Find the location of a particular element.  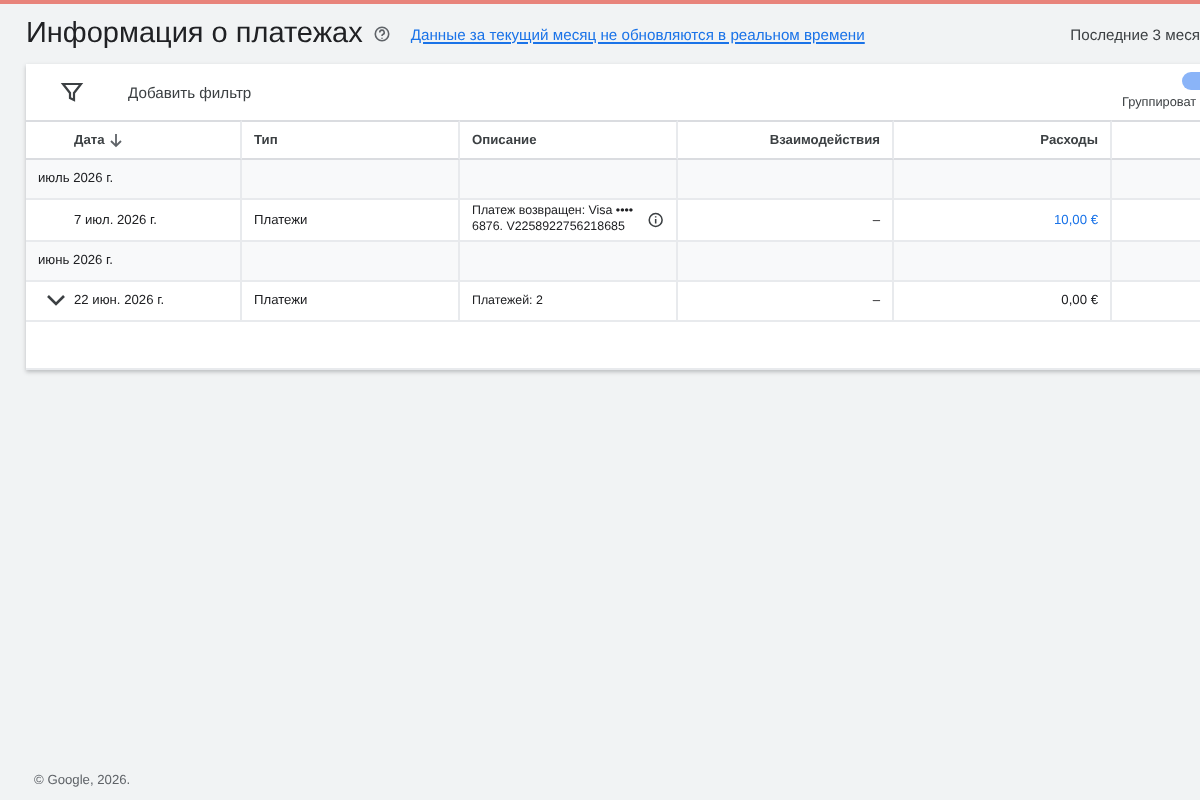

sort-arrow-icon is located at coordinates (116, 140).